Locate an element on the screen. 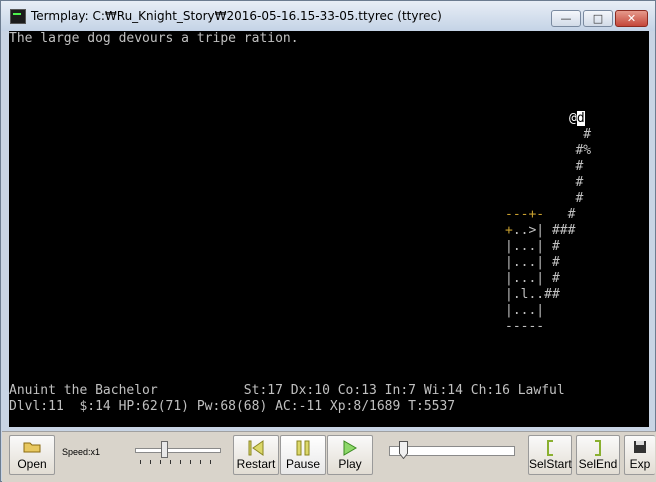 The image size is (656, 482). speed-slider-ticks is located at coordinates (179, 462).